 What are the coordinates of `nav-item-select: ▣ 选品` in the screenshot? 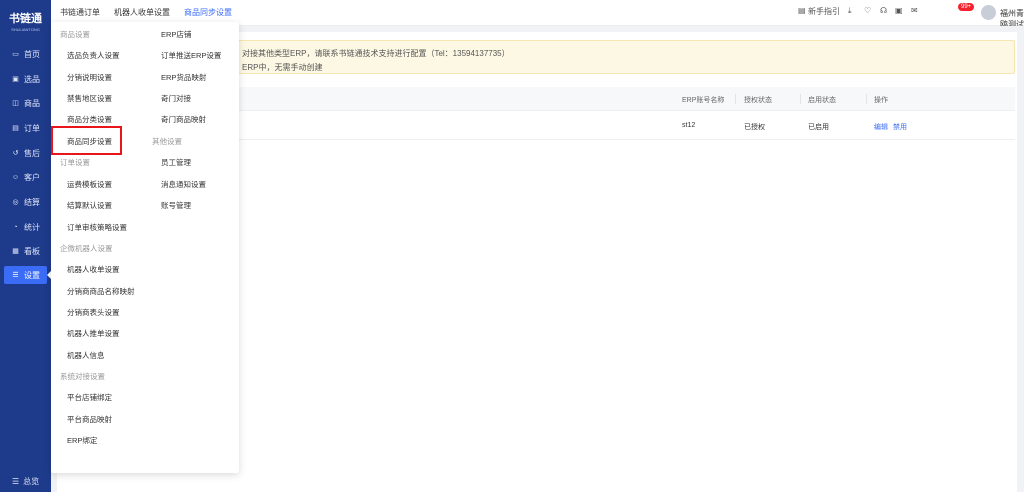 It's located at (25, 79).